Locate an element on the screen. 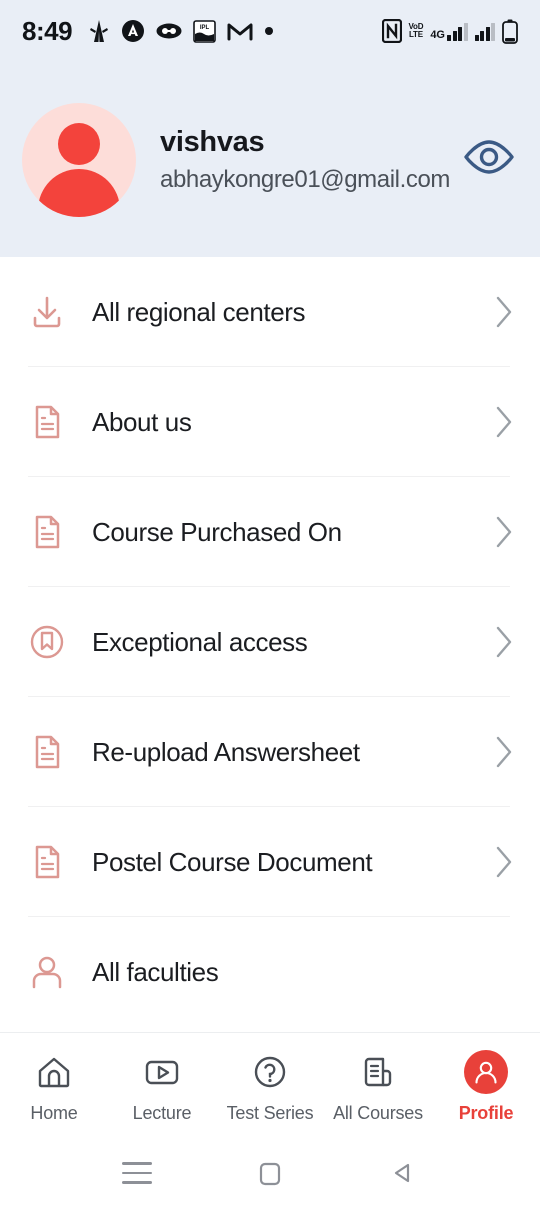 This screenshot has height=1206, width=540. battery-icon is located at coordinates (510, 31).